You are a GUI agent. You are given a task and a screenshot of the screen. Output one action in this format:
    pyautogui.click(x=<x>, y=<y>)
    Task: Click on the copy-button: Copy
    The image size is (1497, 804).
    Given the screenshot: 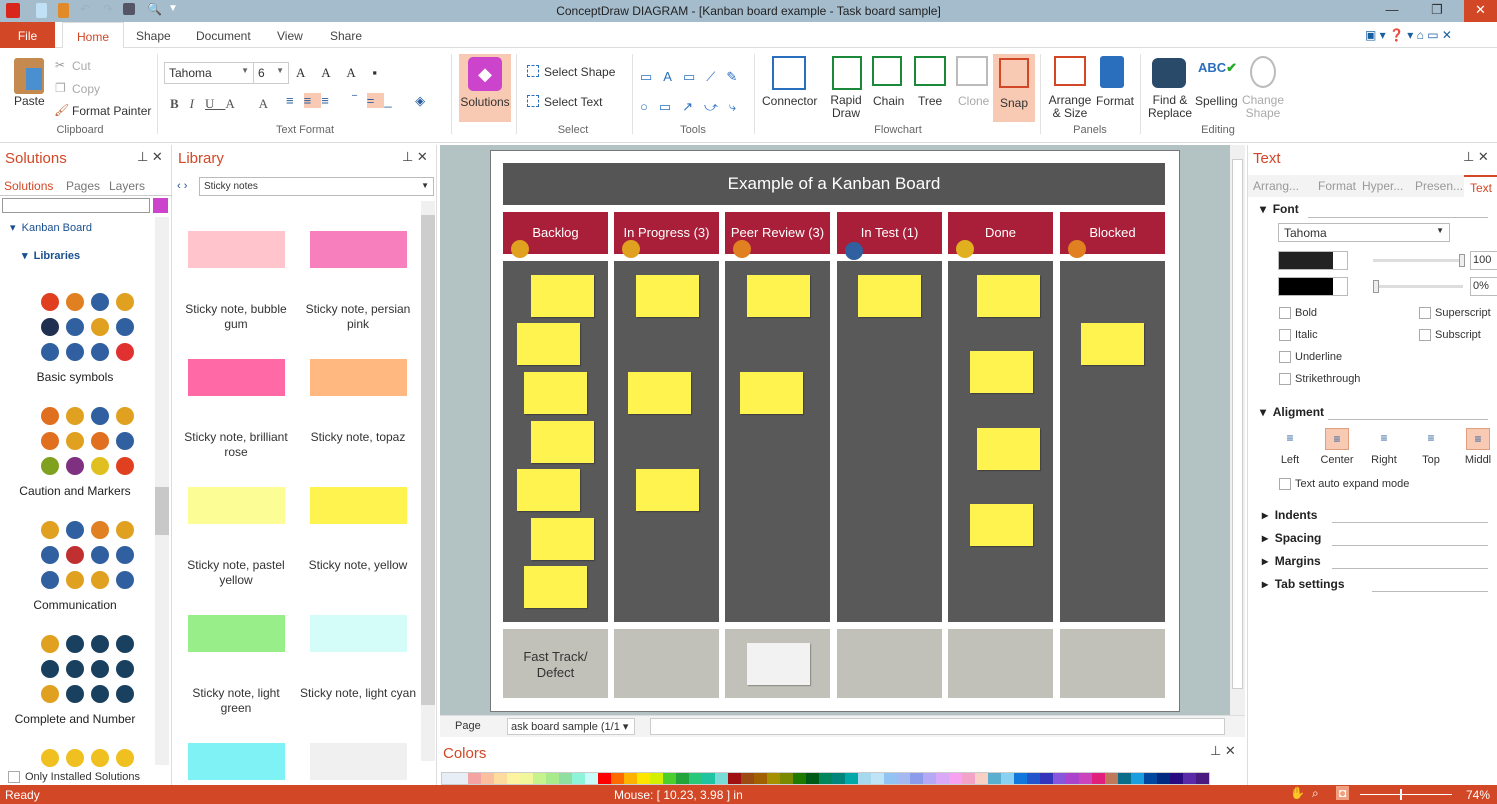 What is the action you would take?
    pyautogui.click(x=86, y=89)
    